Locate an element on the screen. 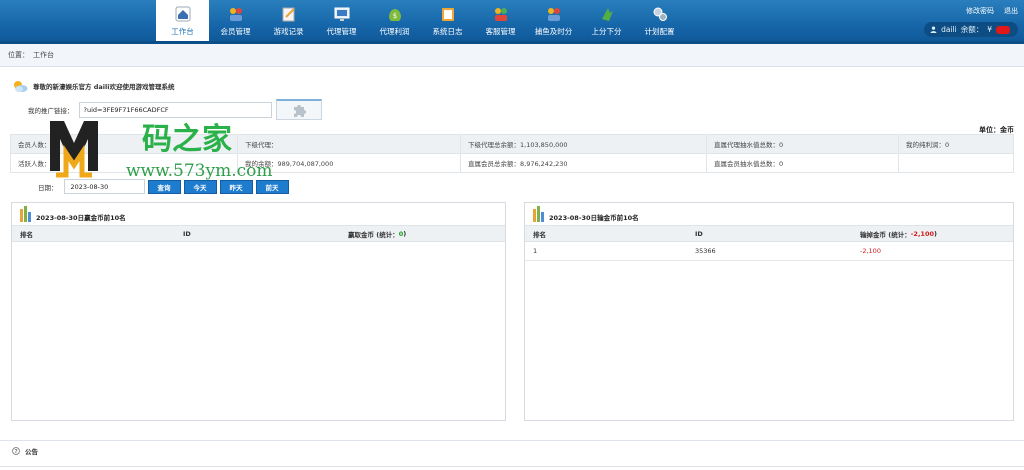 The width and height of the screenshot is (1024, 470). table-row: 1 35366 -2,100 is located at coordinates (769, 251).